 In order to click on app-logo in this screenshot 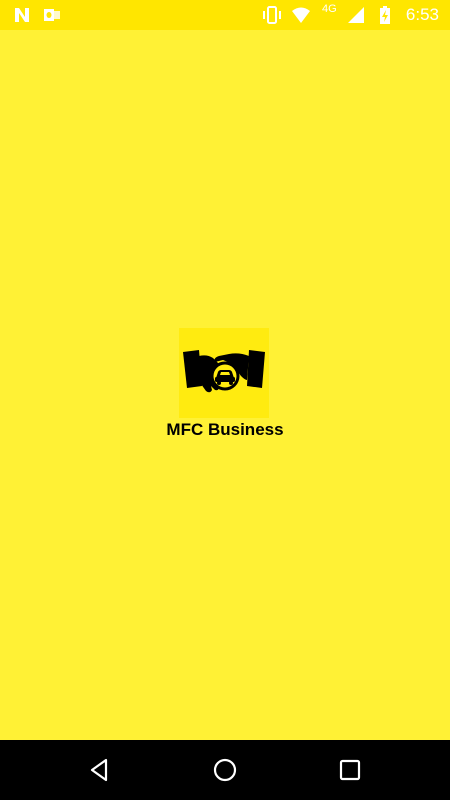, I will do `click(224, 373)`.